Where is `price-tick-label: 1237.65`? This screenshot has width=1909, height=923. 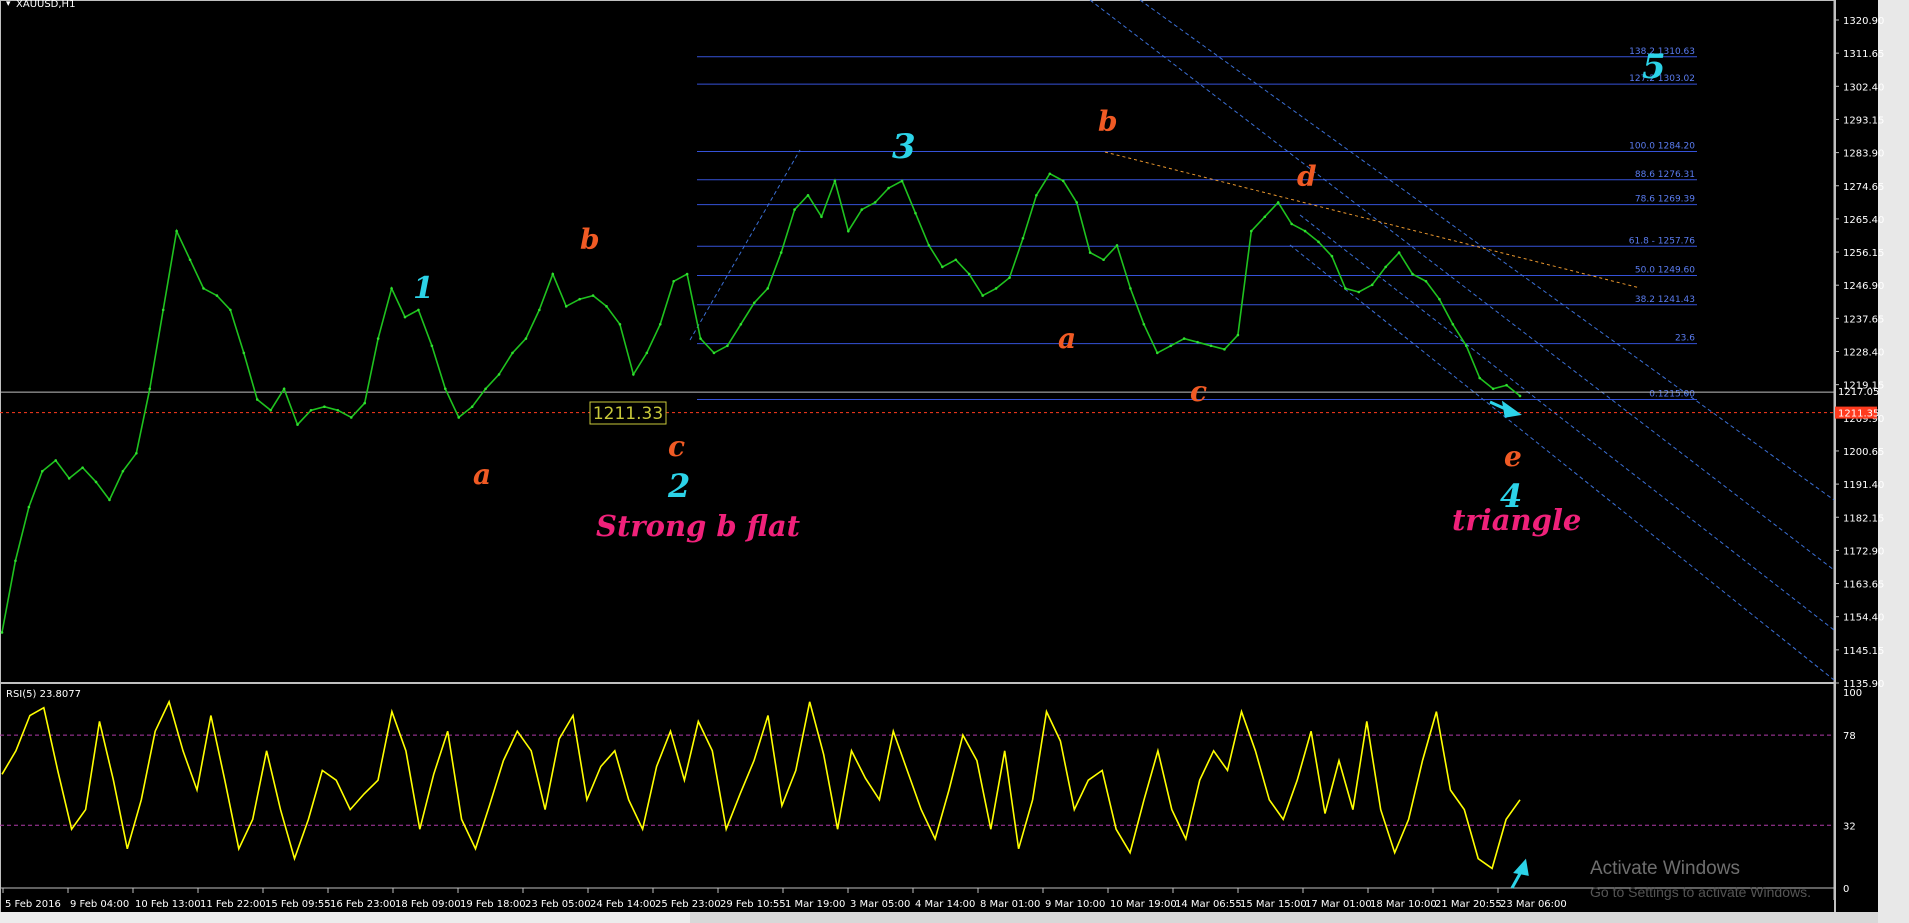
price-tick-label: 1237.65 is located at coordinates (1863, 319).